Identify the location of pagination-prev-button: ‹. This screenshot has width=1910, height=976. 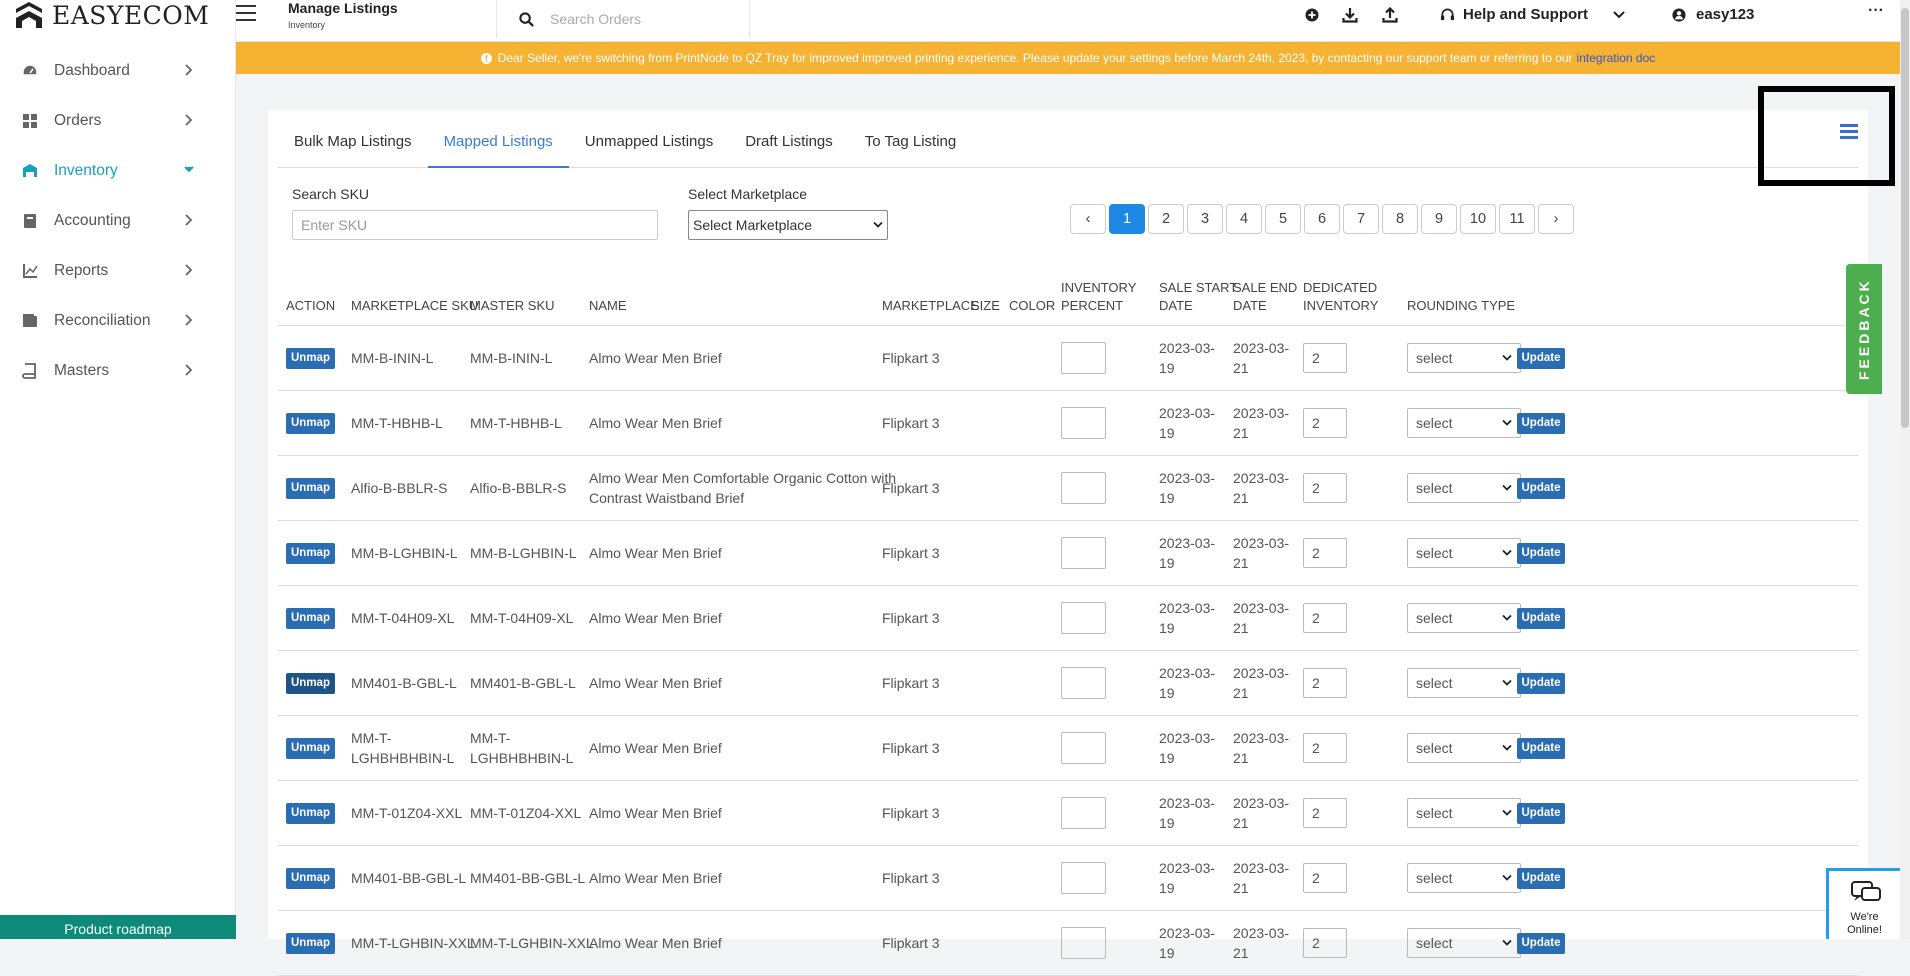
(1088, 219).